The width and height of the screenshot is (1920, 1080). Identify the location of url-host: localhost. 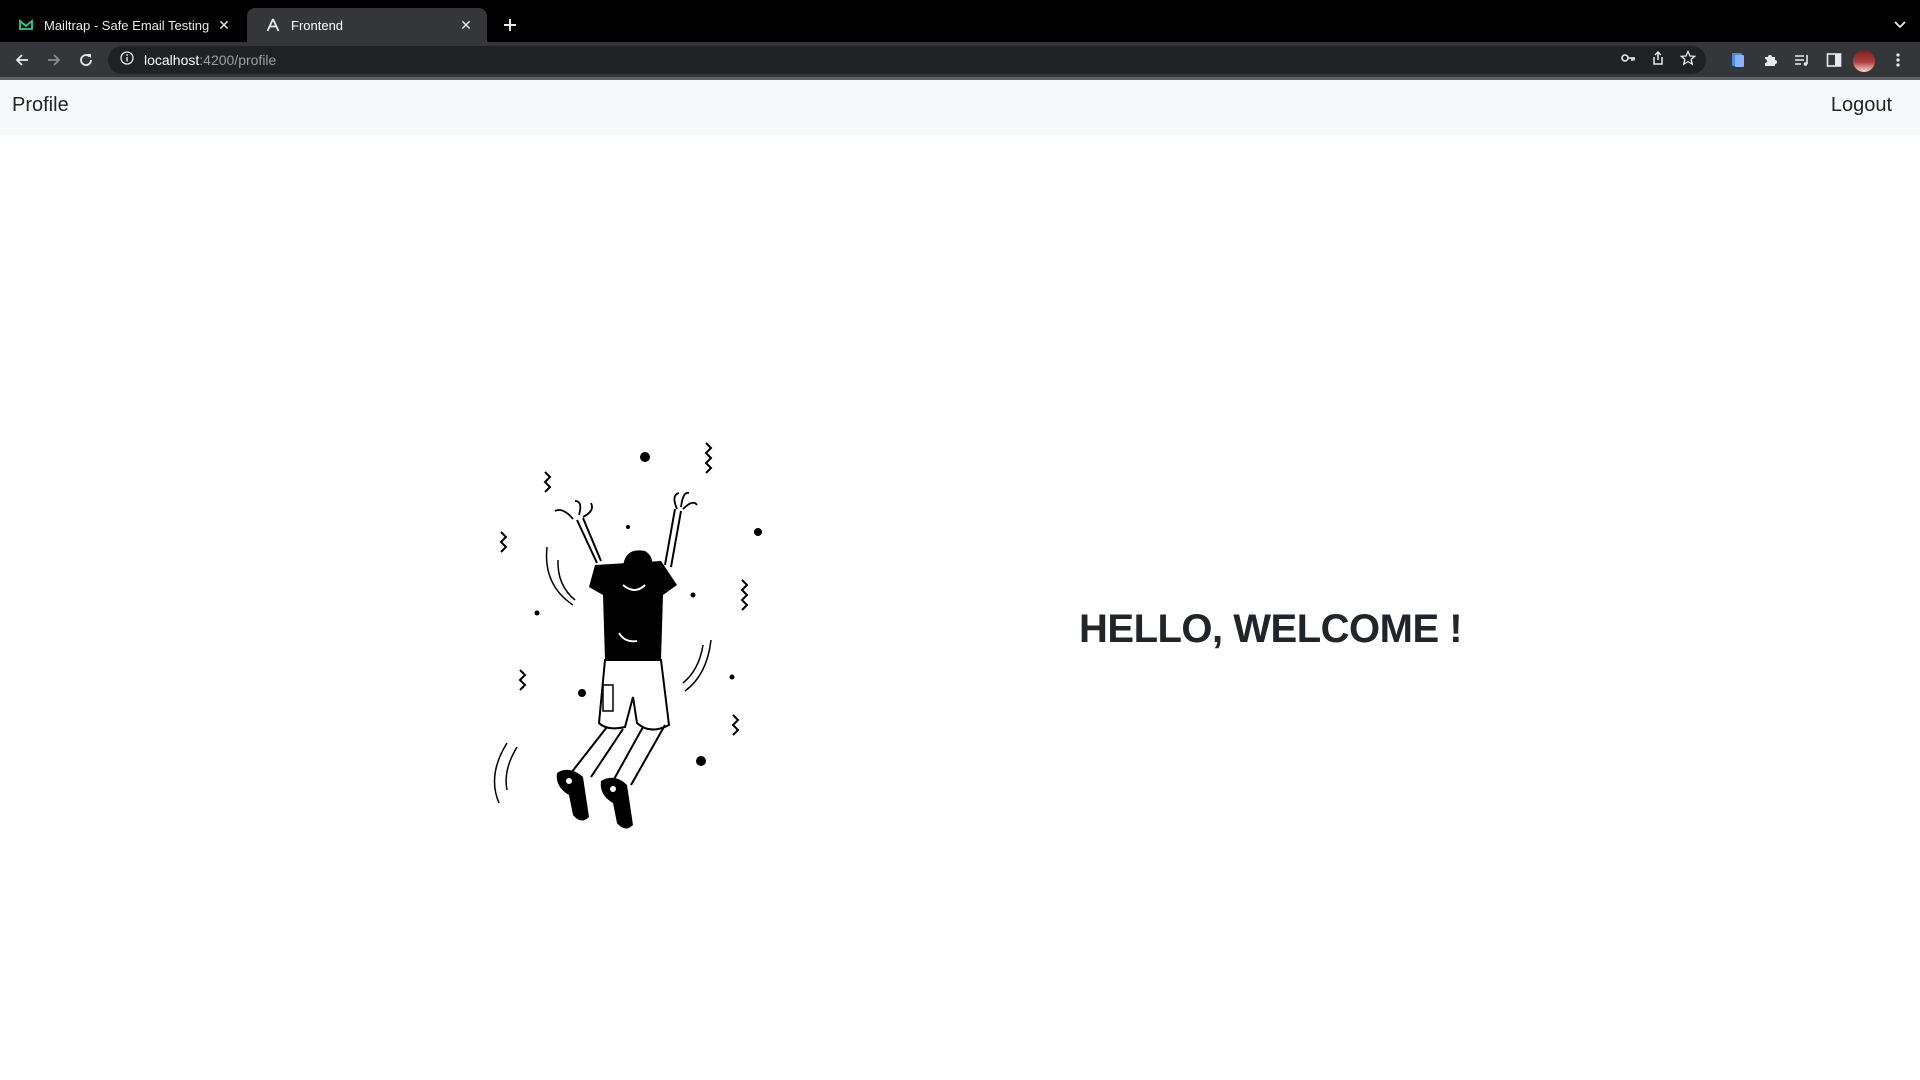
(172, 60).